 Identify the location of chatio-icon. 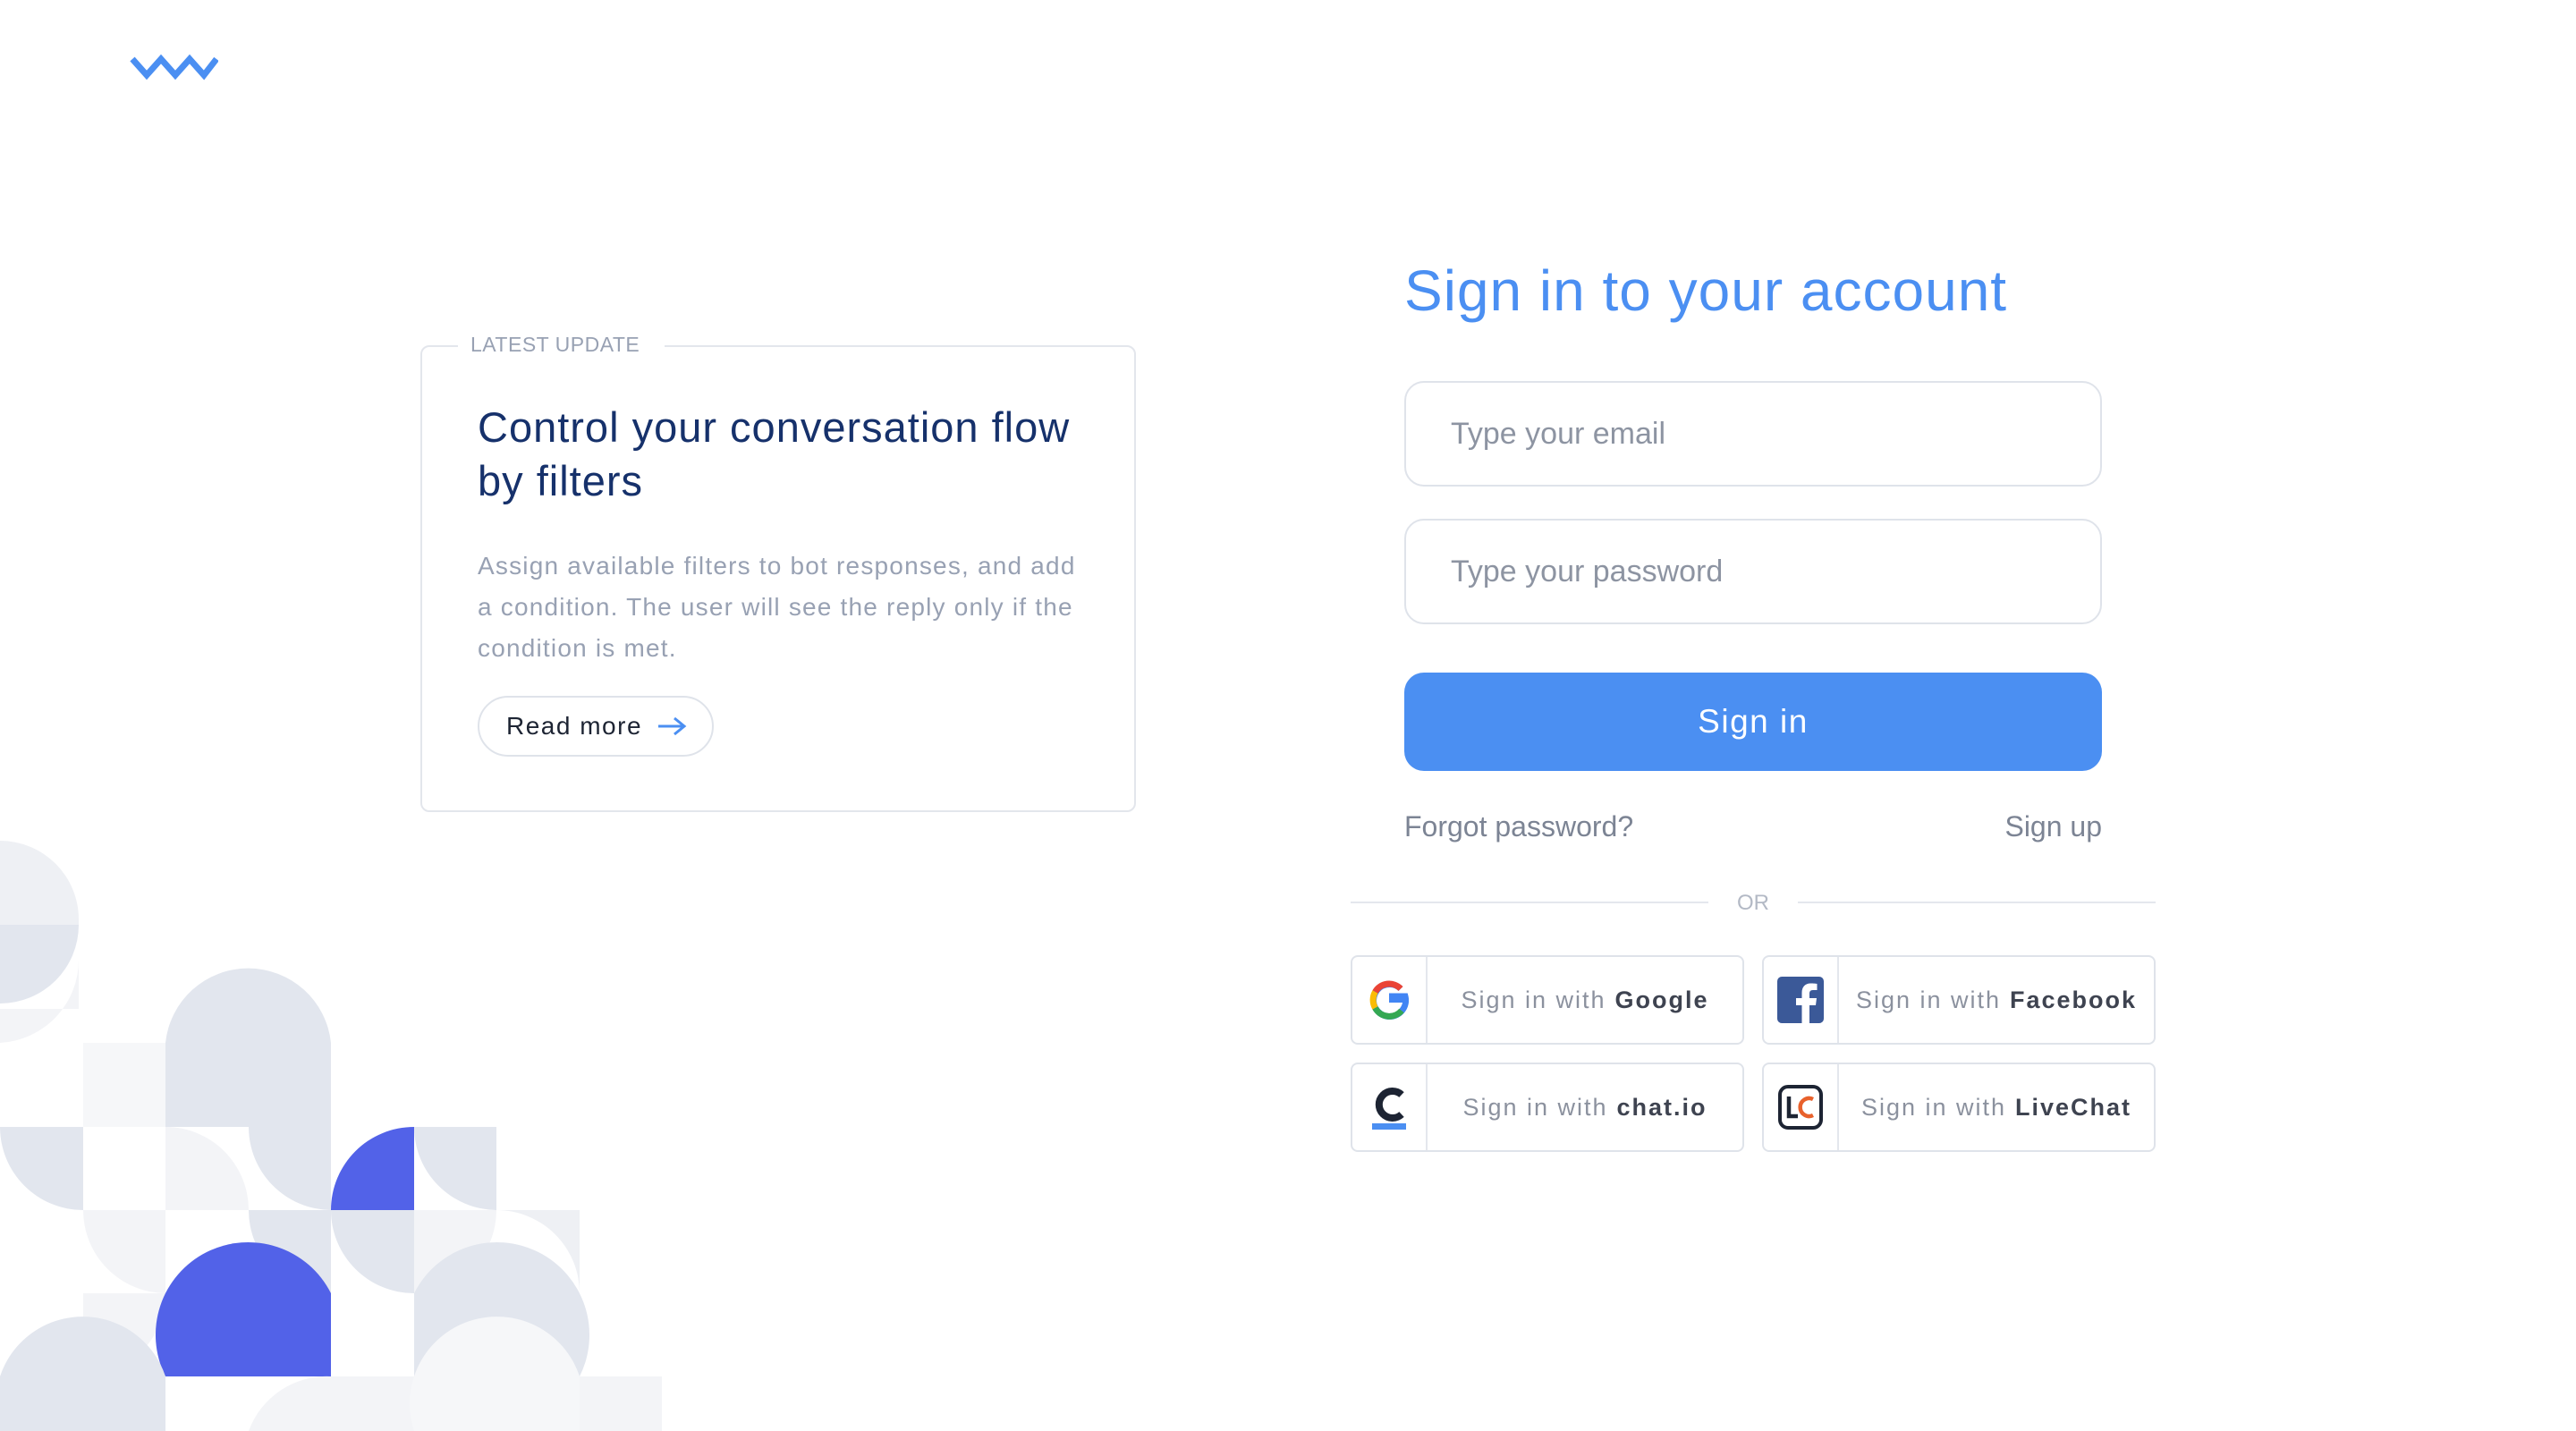
(1389, 1109).